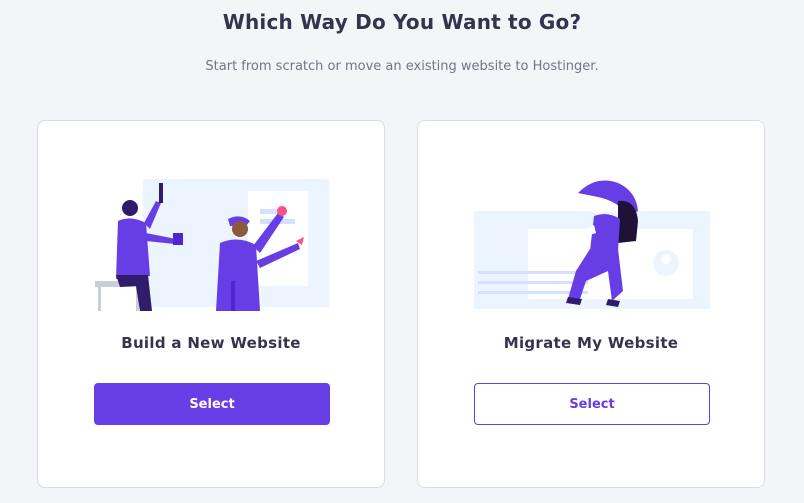  What do you see at coordinates (211, 343) in the screenshot?
I see `option-title: Build a New Website` at bounding box center [211, 343].